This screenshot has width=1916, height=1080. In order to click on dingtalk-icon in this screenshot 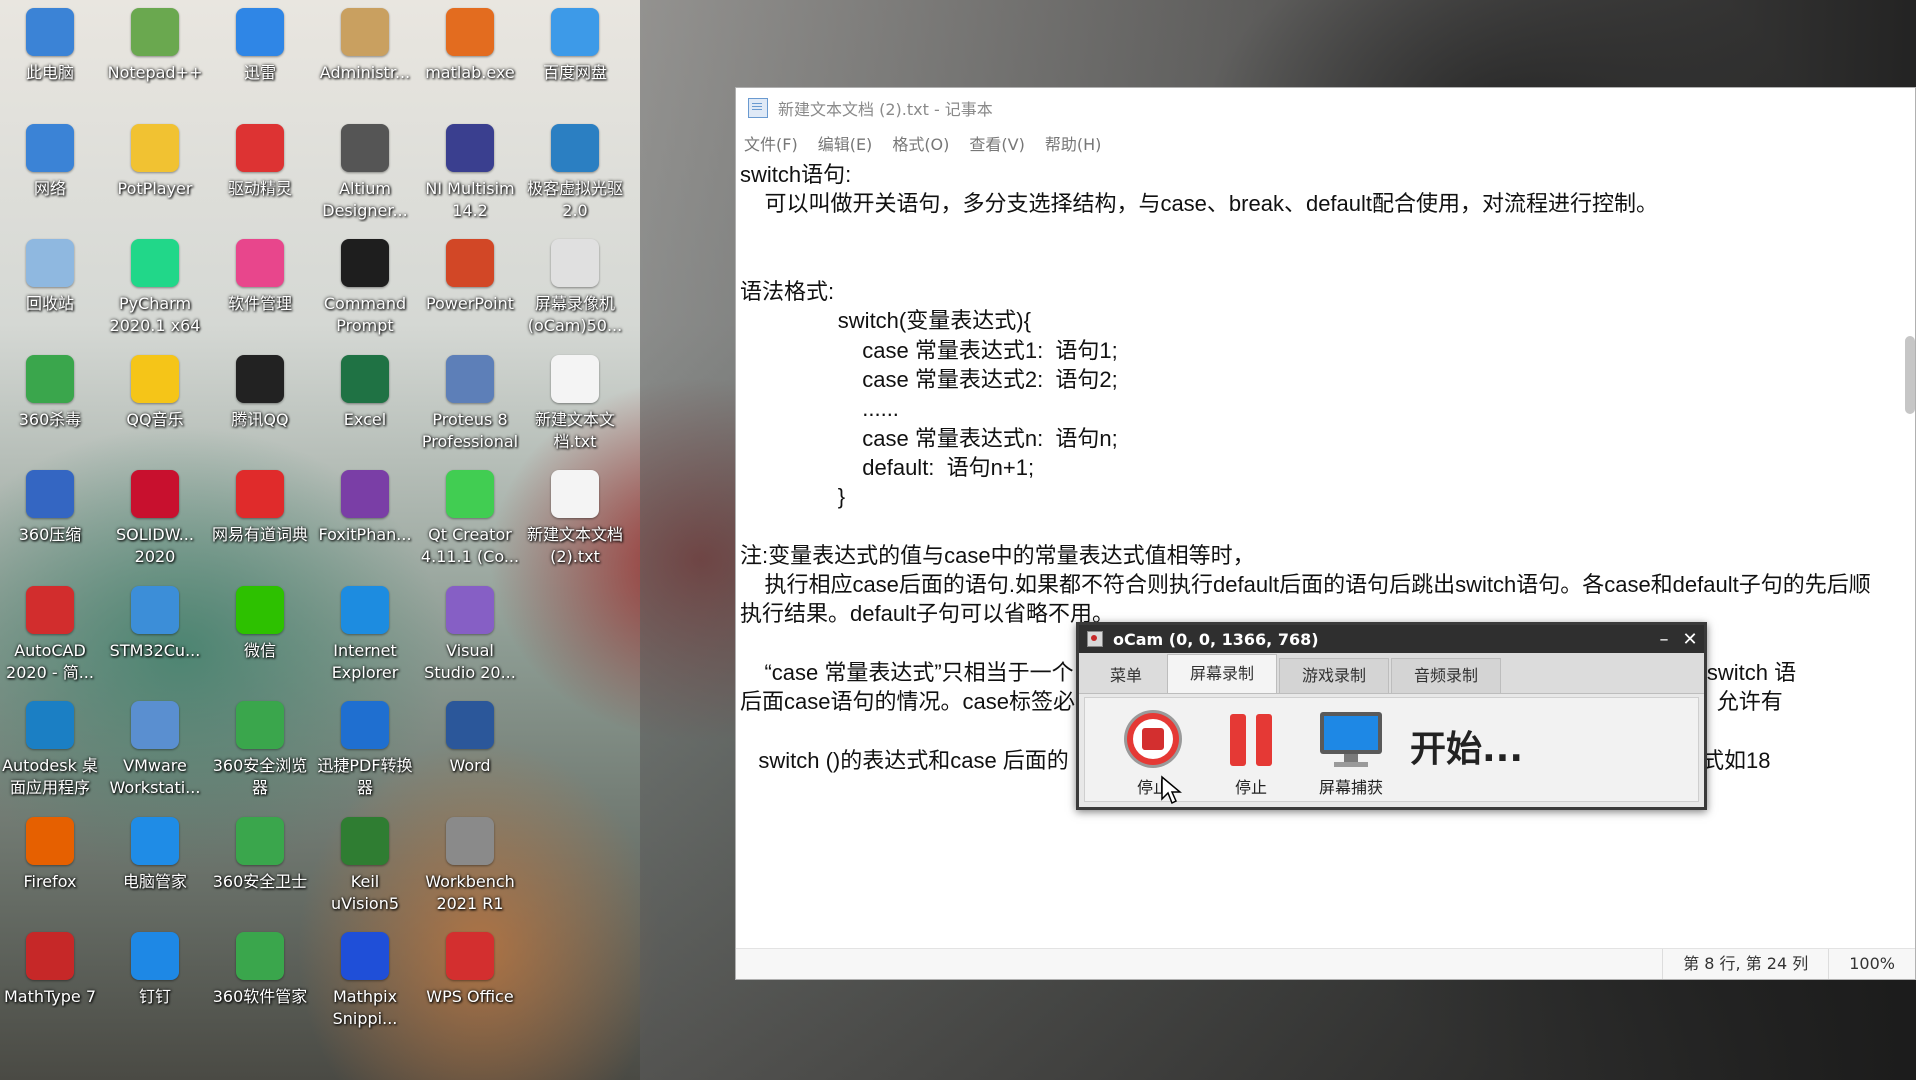, I will do `click(155, 956)`.